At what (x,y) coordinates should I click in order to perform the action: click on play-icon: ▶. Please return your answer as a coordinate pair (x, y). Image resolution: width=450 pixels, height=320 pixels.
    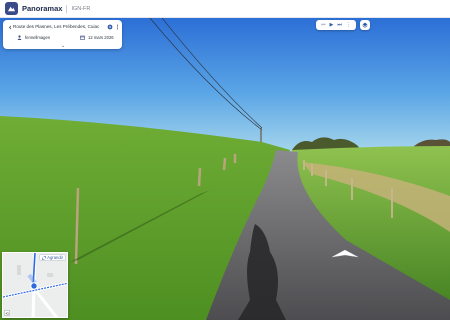
    Looking at the image, I should click on (332, 25).